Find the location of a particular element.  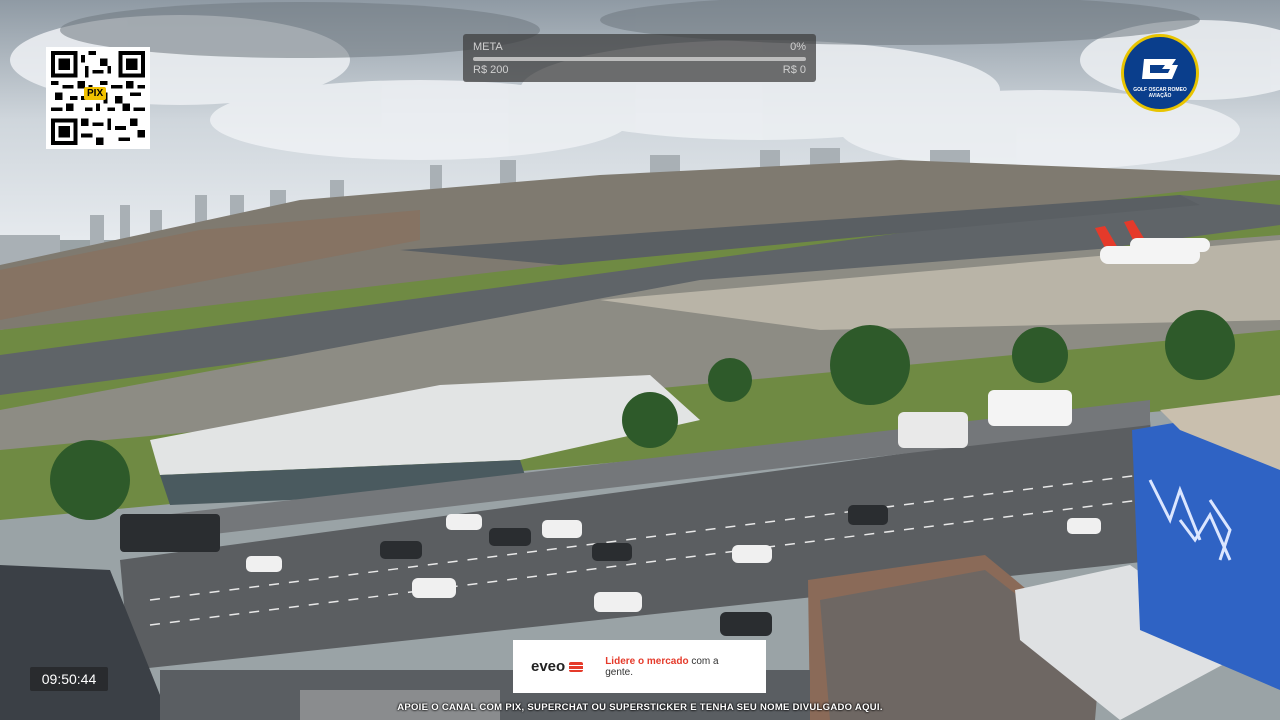

sponsor-message: Lidere o mercado com a gente. is located at coordinates (676, 667).